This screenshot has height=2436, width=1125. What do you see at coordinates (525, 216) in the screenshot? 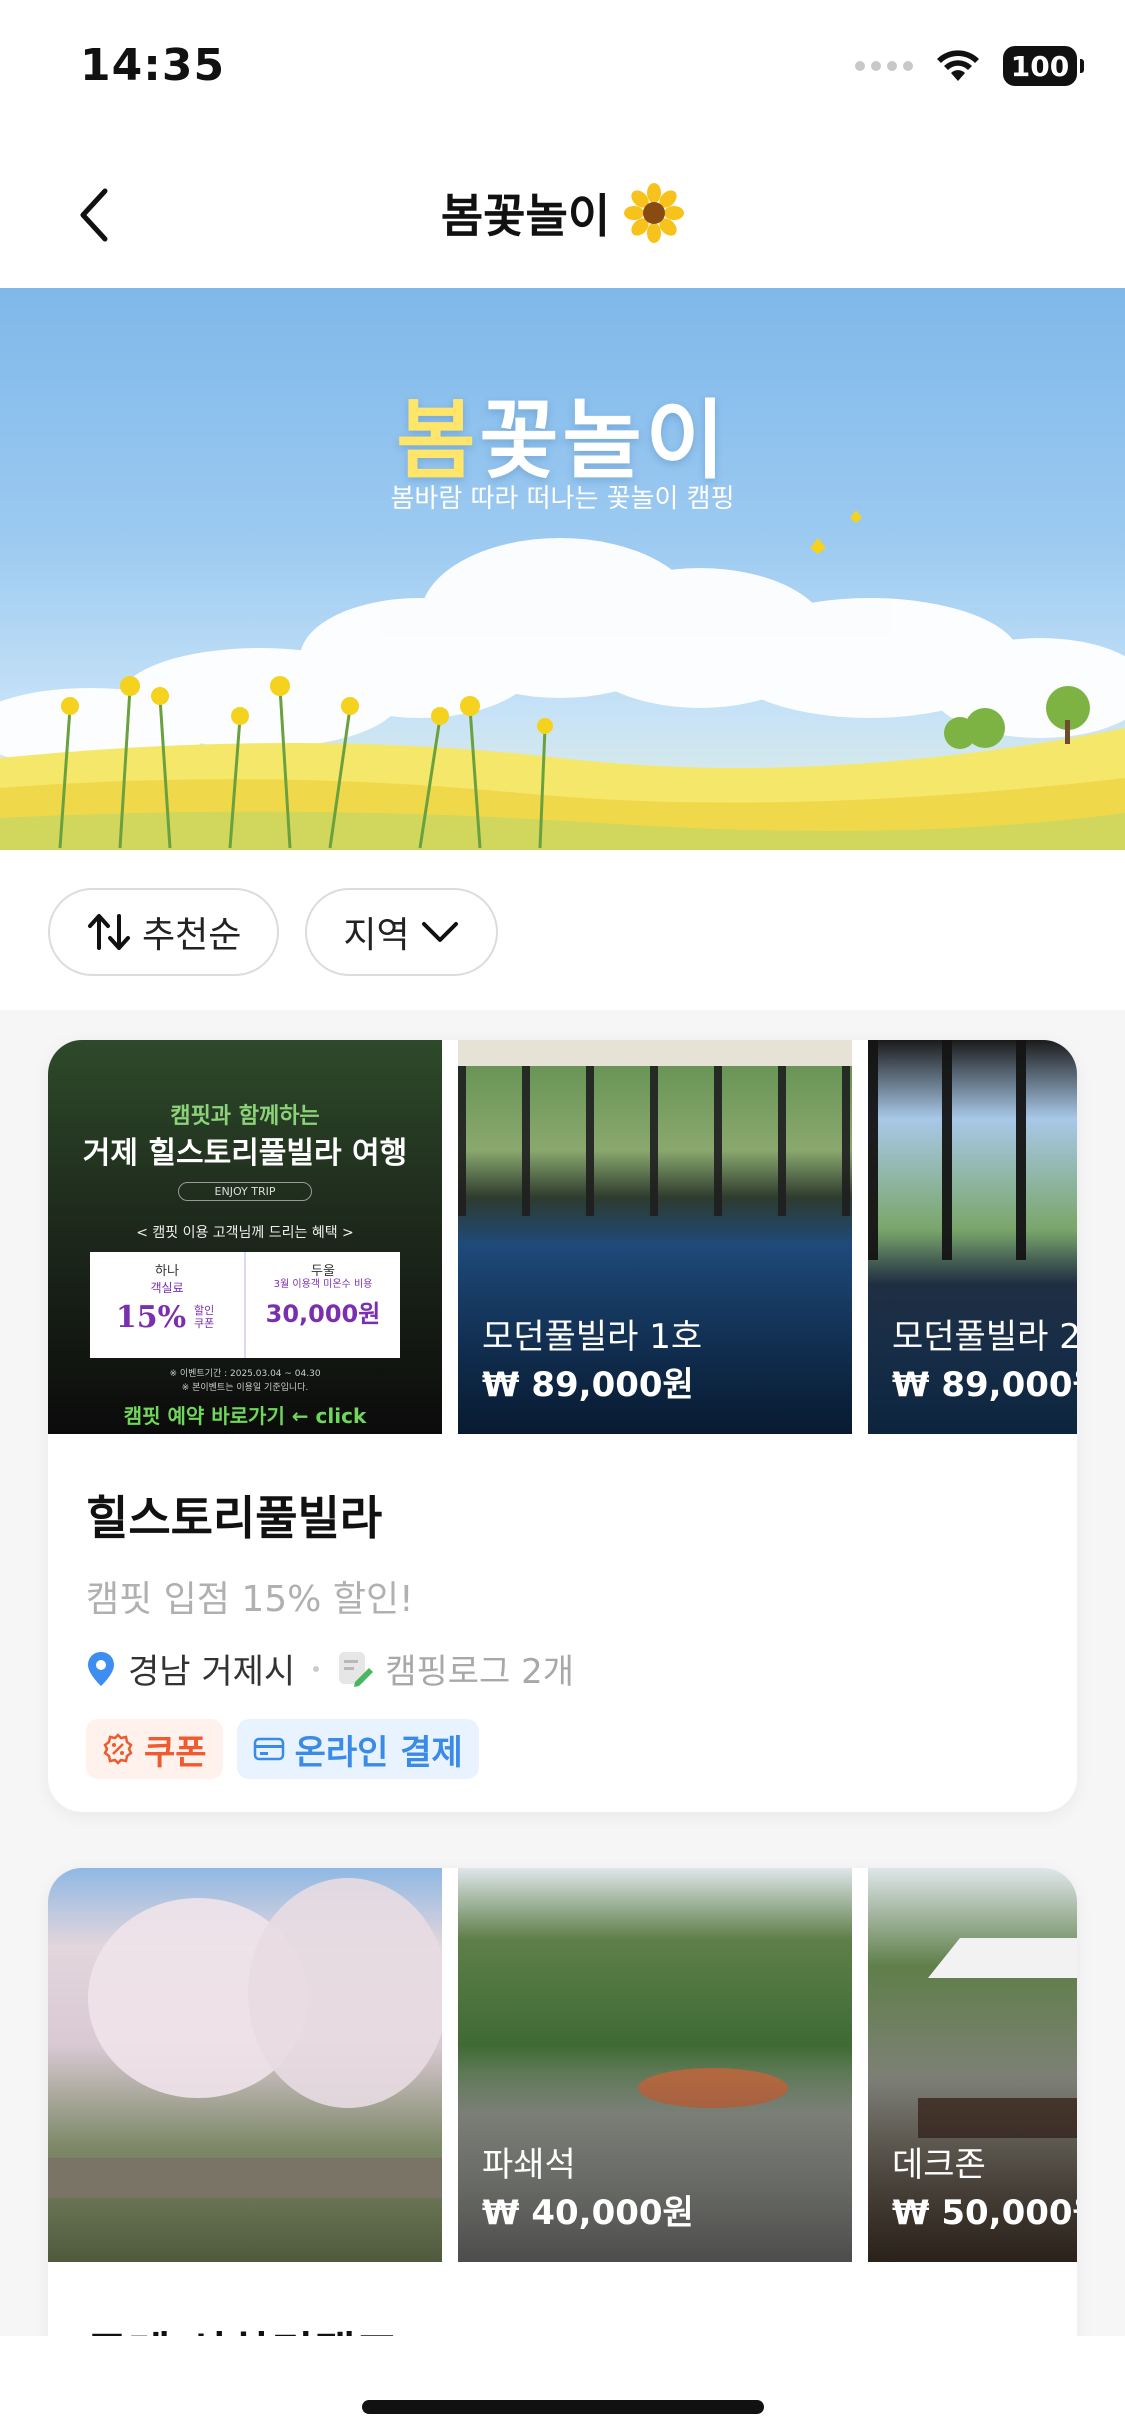
I see `page-title-text: 봄꽃놀이` at bounding box center [525, 216].